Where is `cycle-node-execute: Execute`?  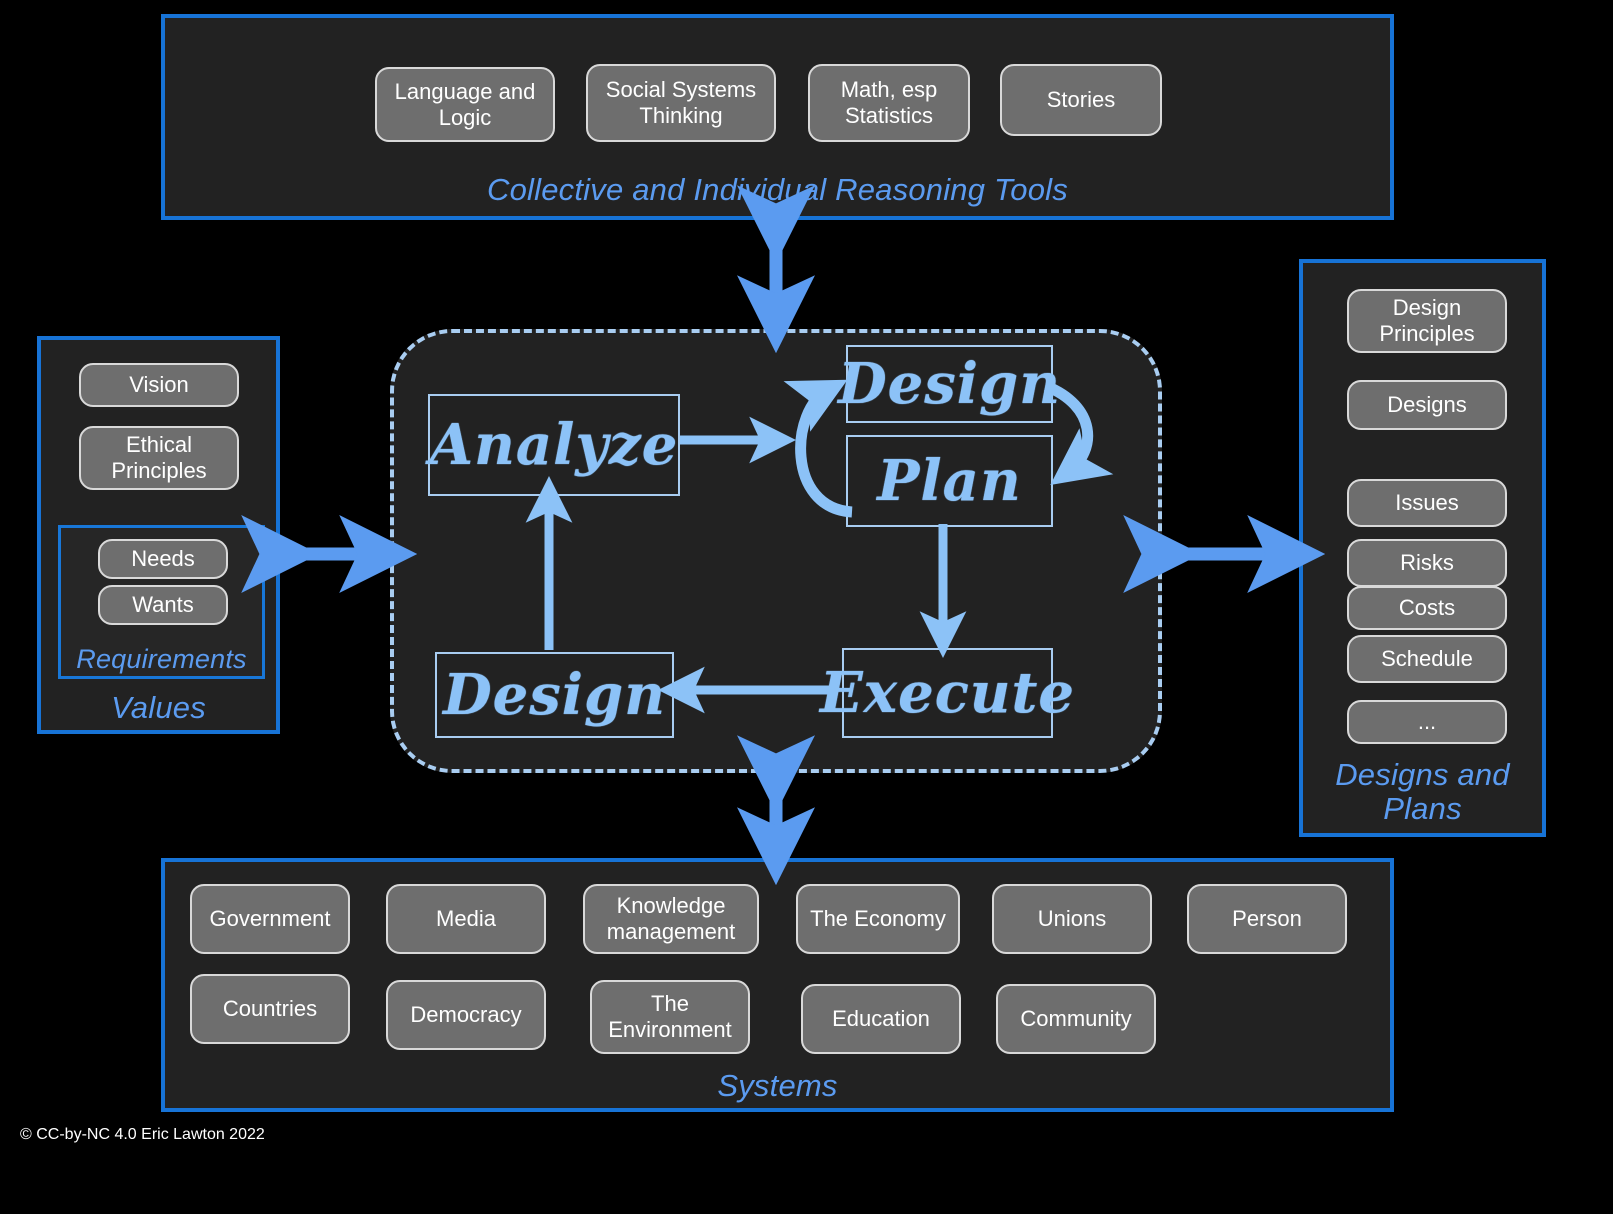 cycle-node-execute: Execute is located at coordinates (947, 693).